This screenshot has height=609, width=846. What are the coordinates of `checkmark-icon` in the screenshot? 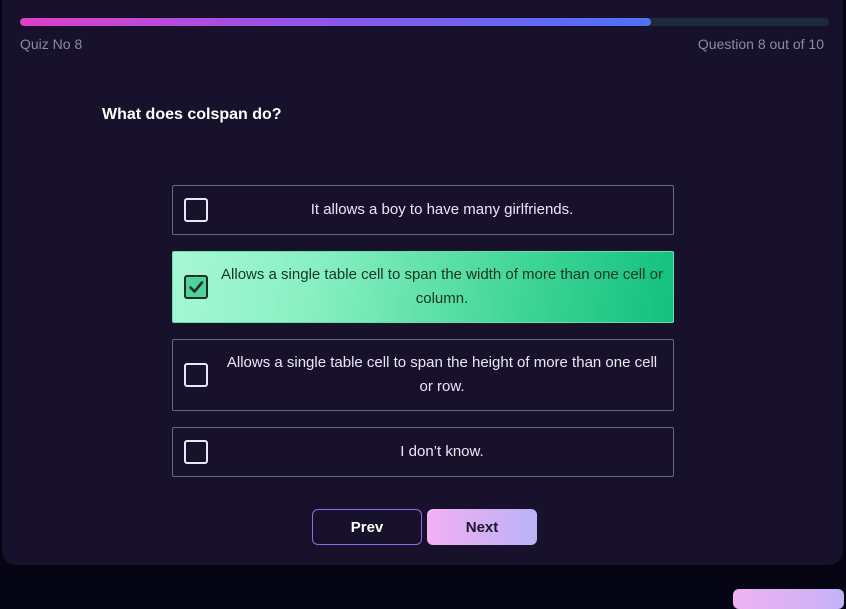 It's located at (196, 287).